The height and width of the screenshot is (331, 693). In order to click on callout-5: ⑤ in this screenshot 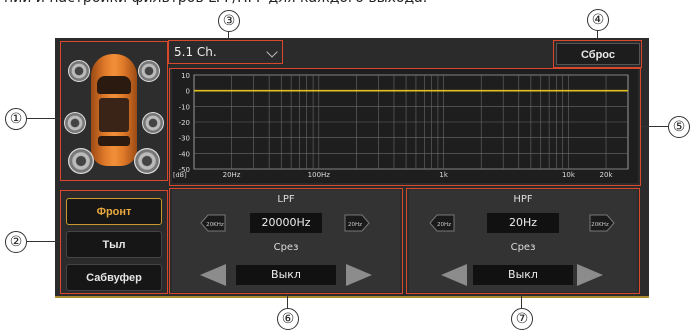, I will do `click(679, 127)`.